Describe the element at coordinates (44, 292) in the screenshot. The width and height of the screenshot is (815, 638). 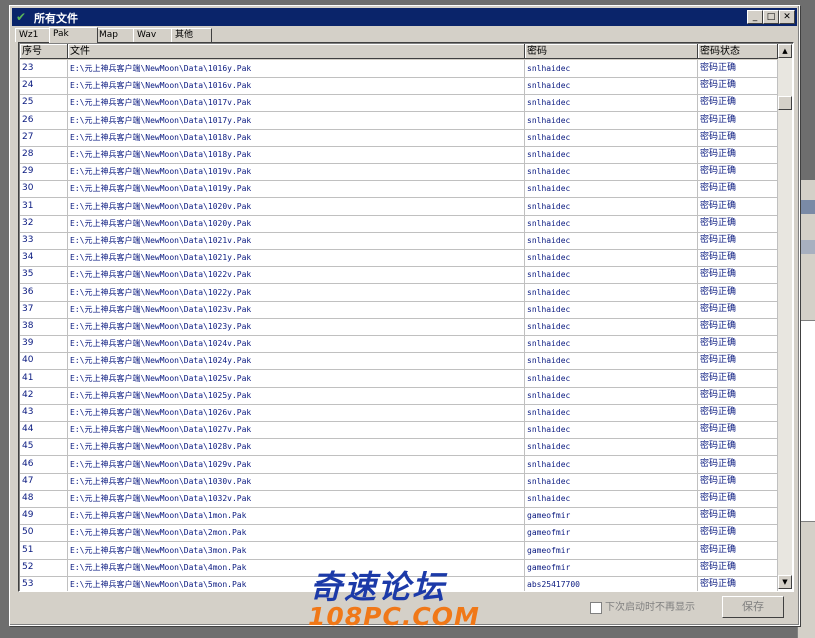
I see `row-number: 36` at that location.